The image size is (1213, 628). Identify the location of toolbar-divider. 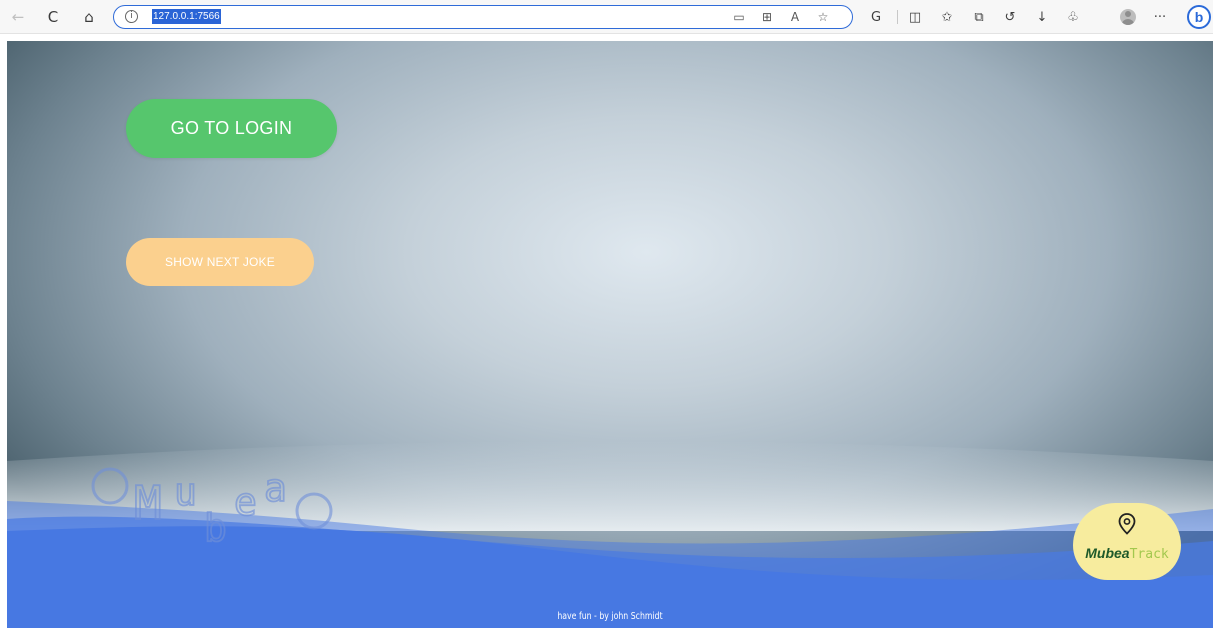
(897, 17).